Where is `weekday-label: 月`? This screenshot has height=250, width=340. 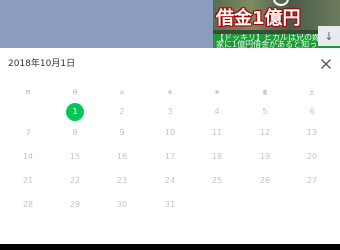 weekday-label: 月 is located at coordinates (75, 93).